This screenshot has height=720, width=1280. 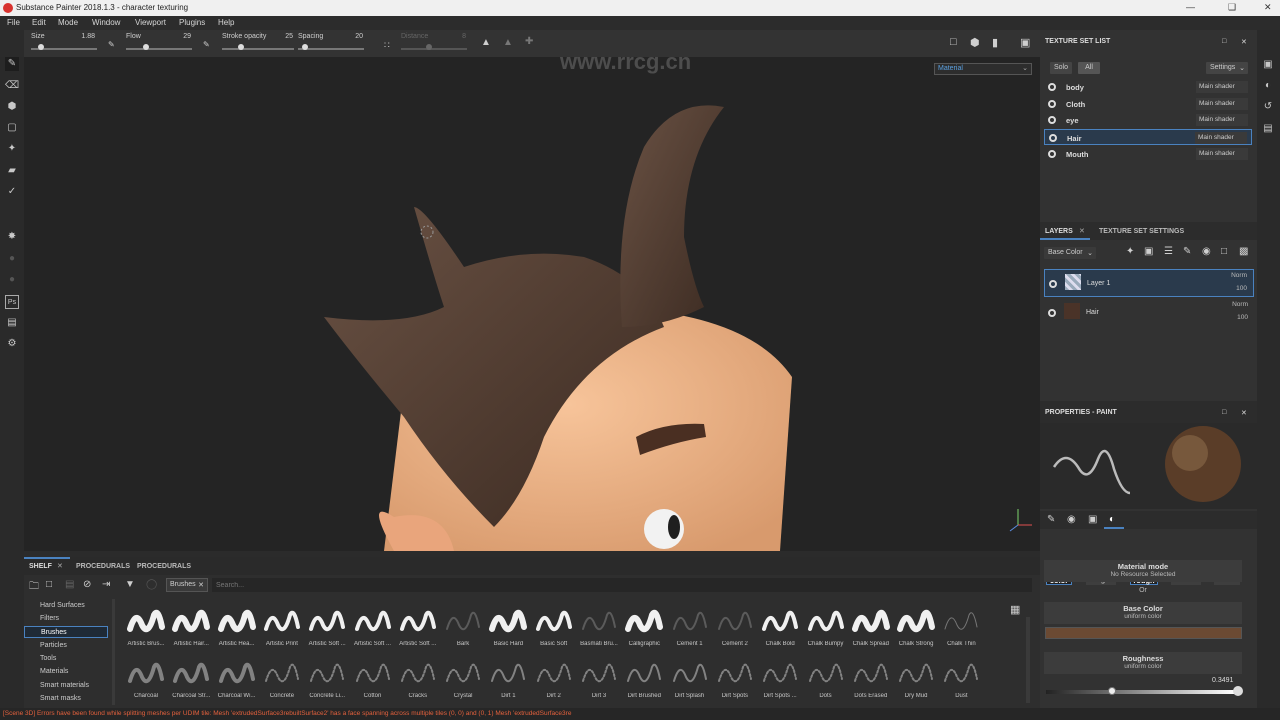 I want to click on remove-tag-icon: ✕, so click(x=201, y=585).